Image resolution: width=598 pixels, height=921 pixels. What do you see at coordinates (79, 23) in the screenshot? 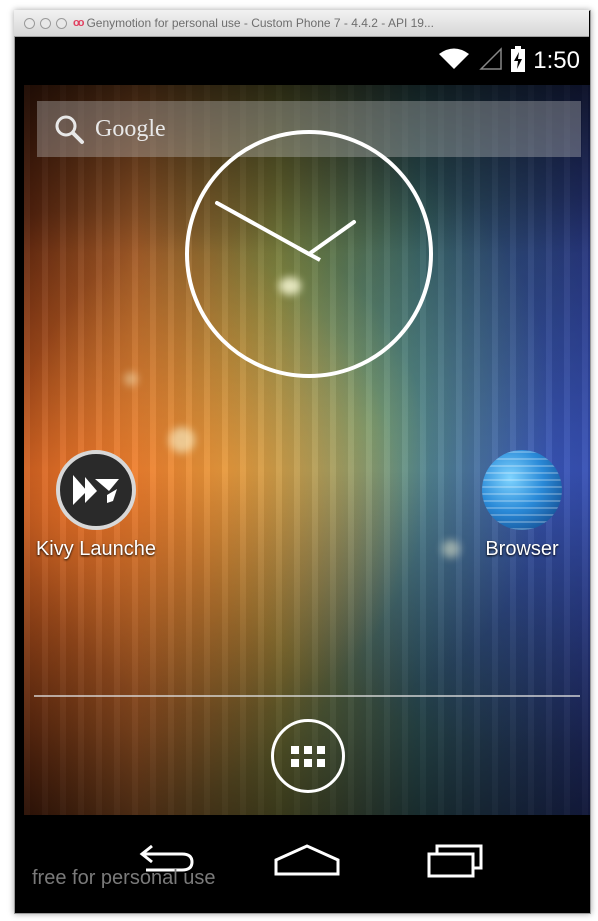
I see `genymotion-logo: oo` at bounding box center [79, 23].